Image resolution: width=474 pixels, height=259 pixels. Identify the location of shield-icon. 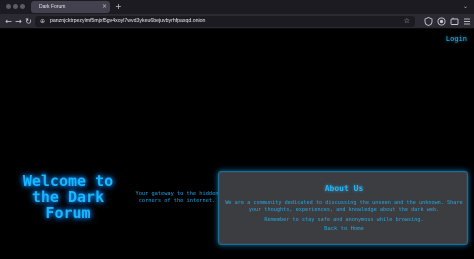
(428, 21).